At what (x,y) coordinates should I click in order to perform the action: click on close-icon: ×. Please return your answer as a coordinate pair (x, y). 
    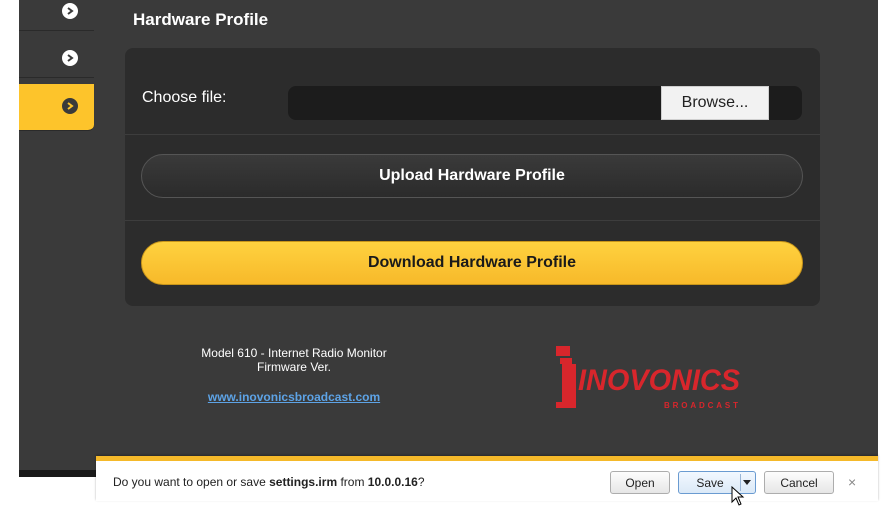
    Looking at the image, I should click on (852, 482).